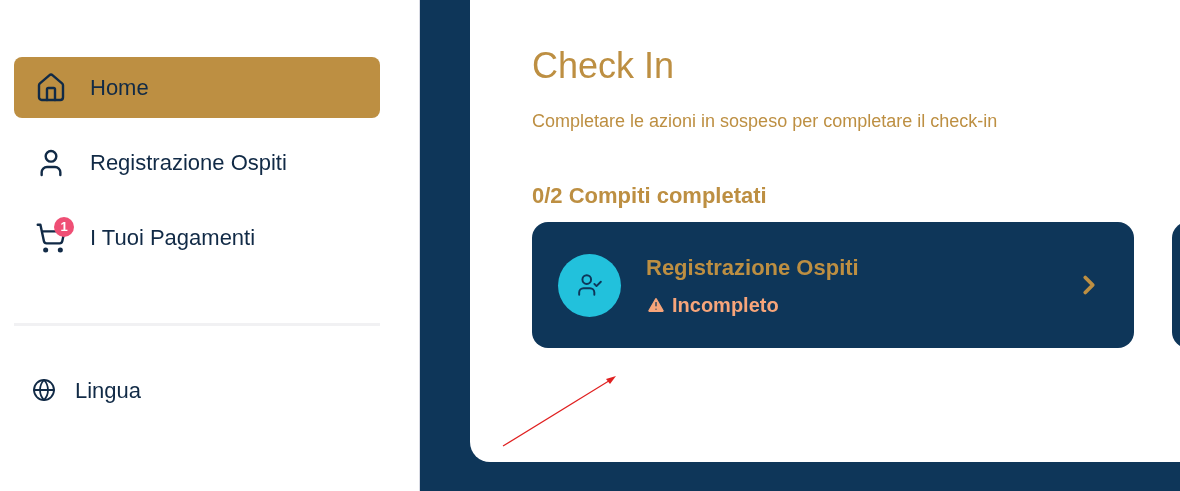  I want to click on progress-text: 0/2 Compiti completati, so click(650, 196).